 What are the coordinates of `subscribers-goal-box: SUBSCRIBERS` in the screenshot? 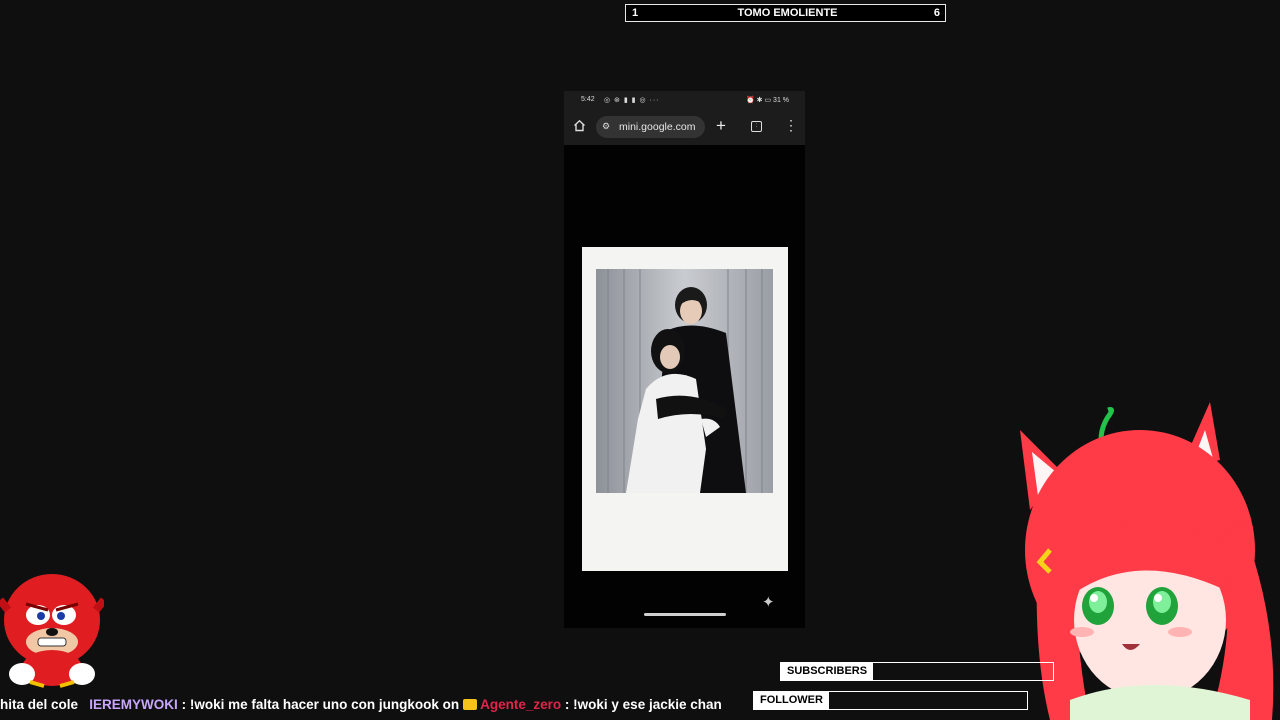 It's located at (917, 671).